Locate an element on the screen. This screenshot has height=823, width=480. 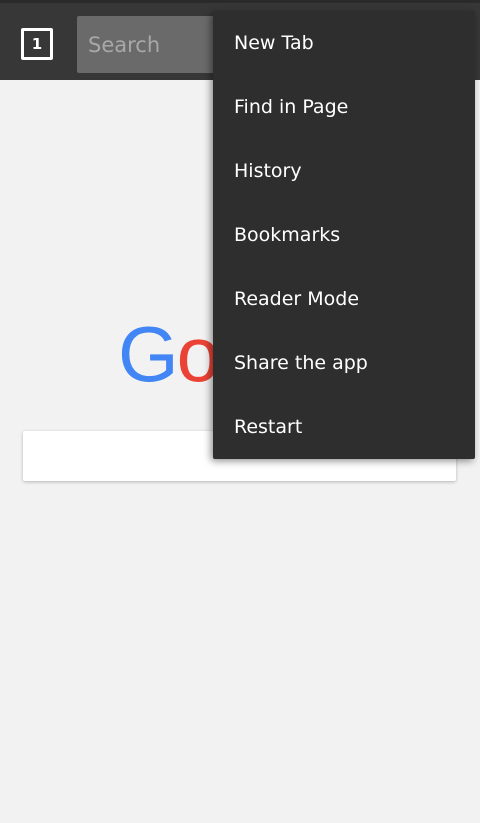
logo-letter: G is located at coordinates (148, 354).